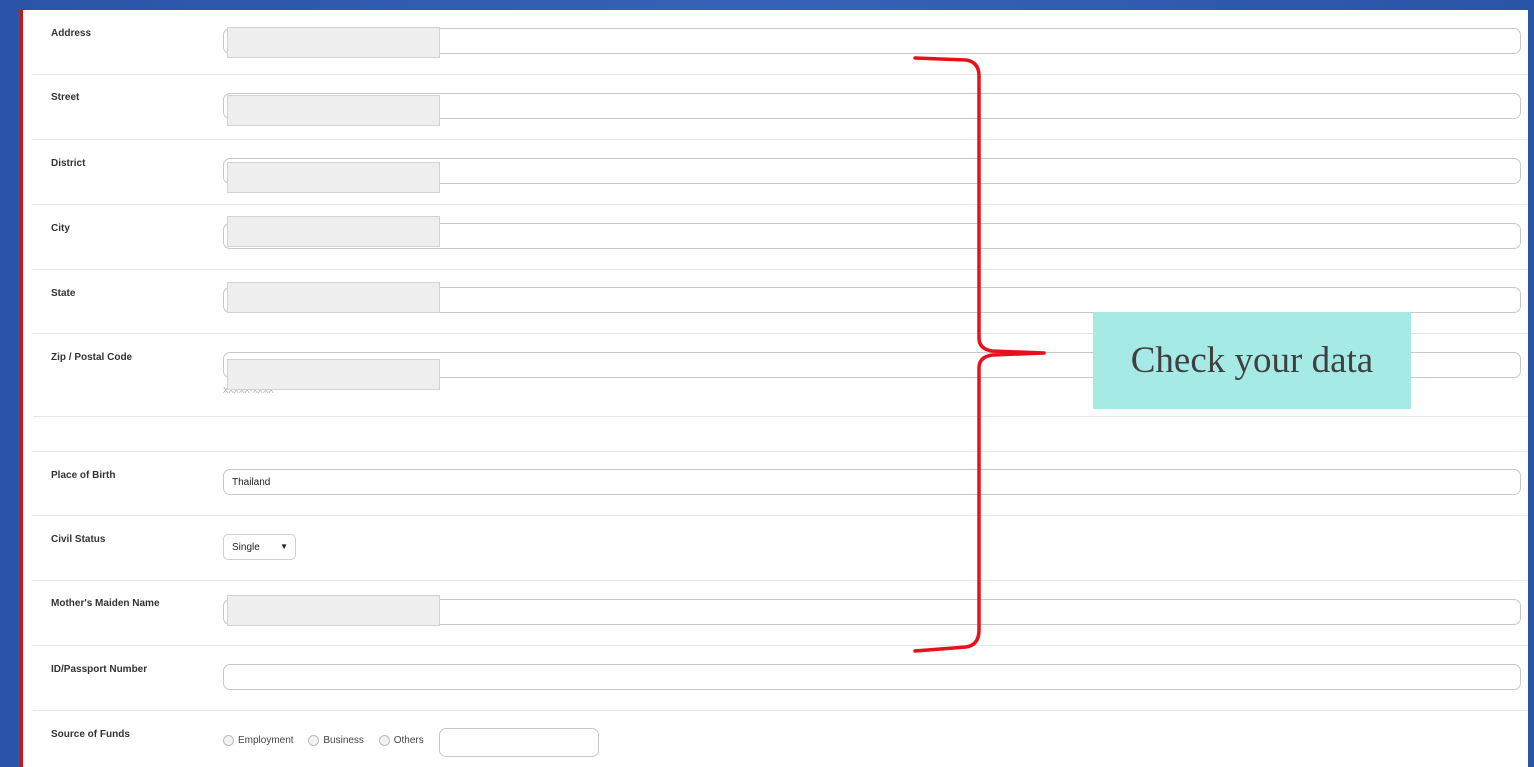 This screenshot has width=1534, height=767. Describe the element at coordinates (979, 354) in the screenshot. I see `curly-brace-icon` at that location.